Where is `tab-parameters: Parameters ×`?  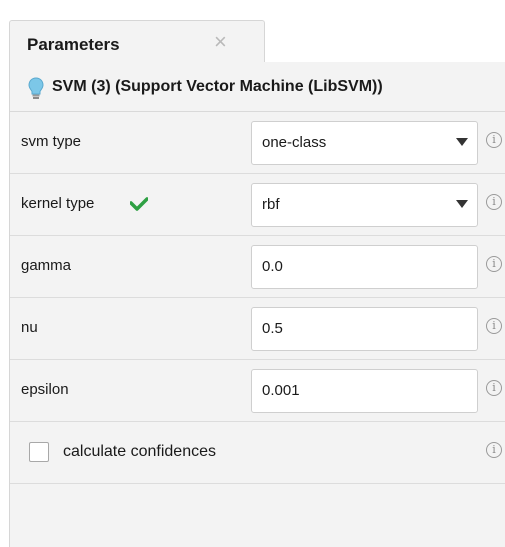 tab-parameters: Parameters × is located at coordinates (137, 41).